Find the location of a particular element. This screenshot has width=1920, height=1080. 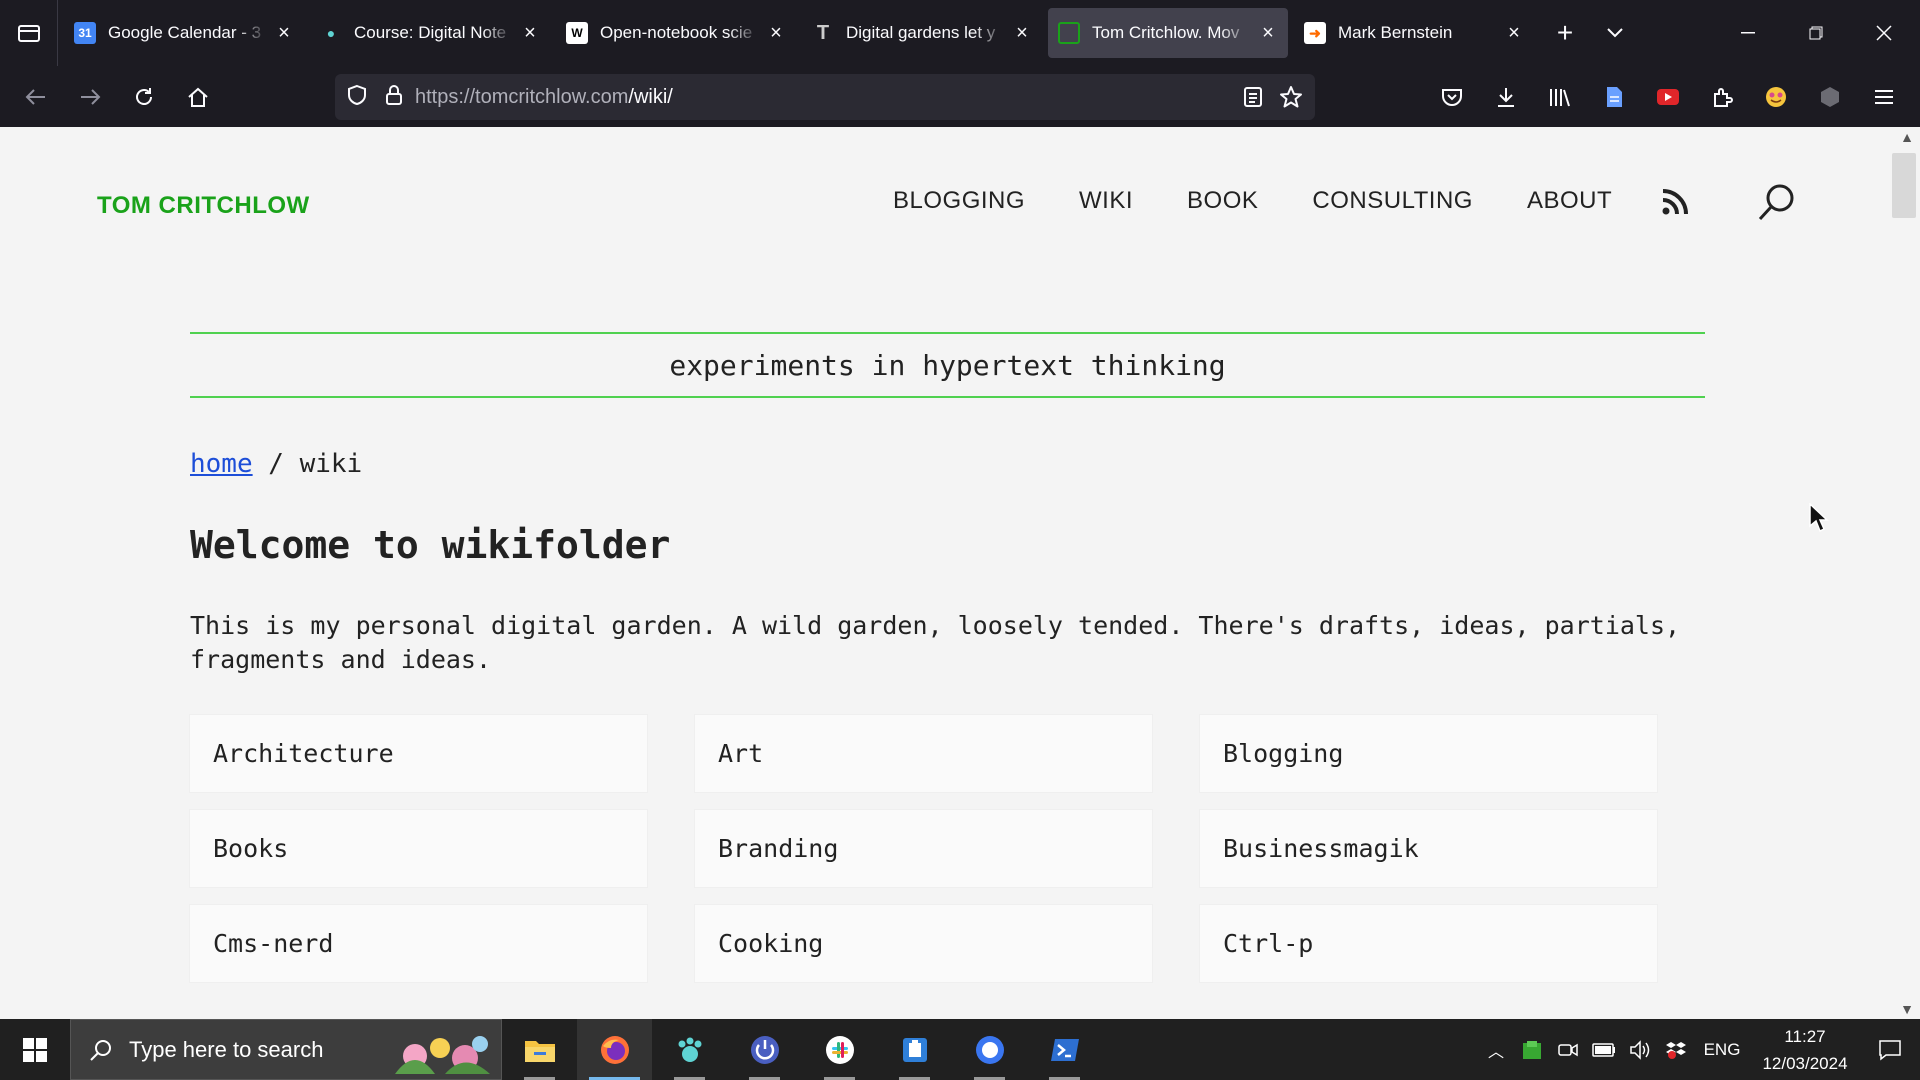

category-card: Branding is located at coordinates (923, 848).